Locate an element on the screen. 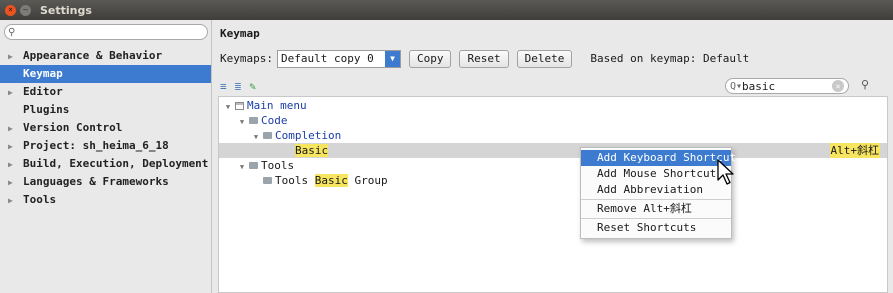  shortcut-badge: Alt+斜杠 is located at coordinates (854, 150).